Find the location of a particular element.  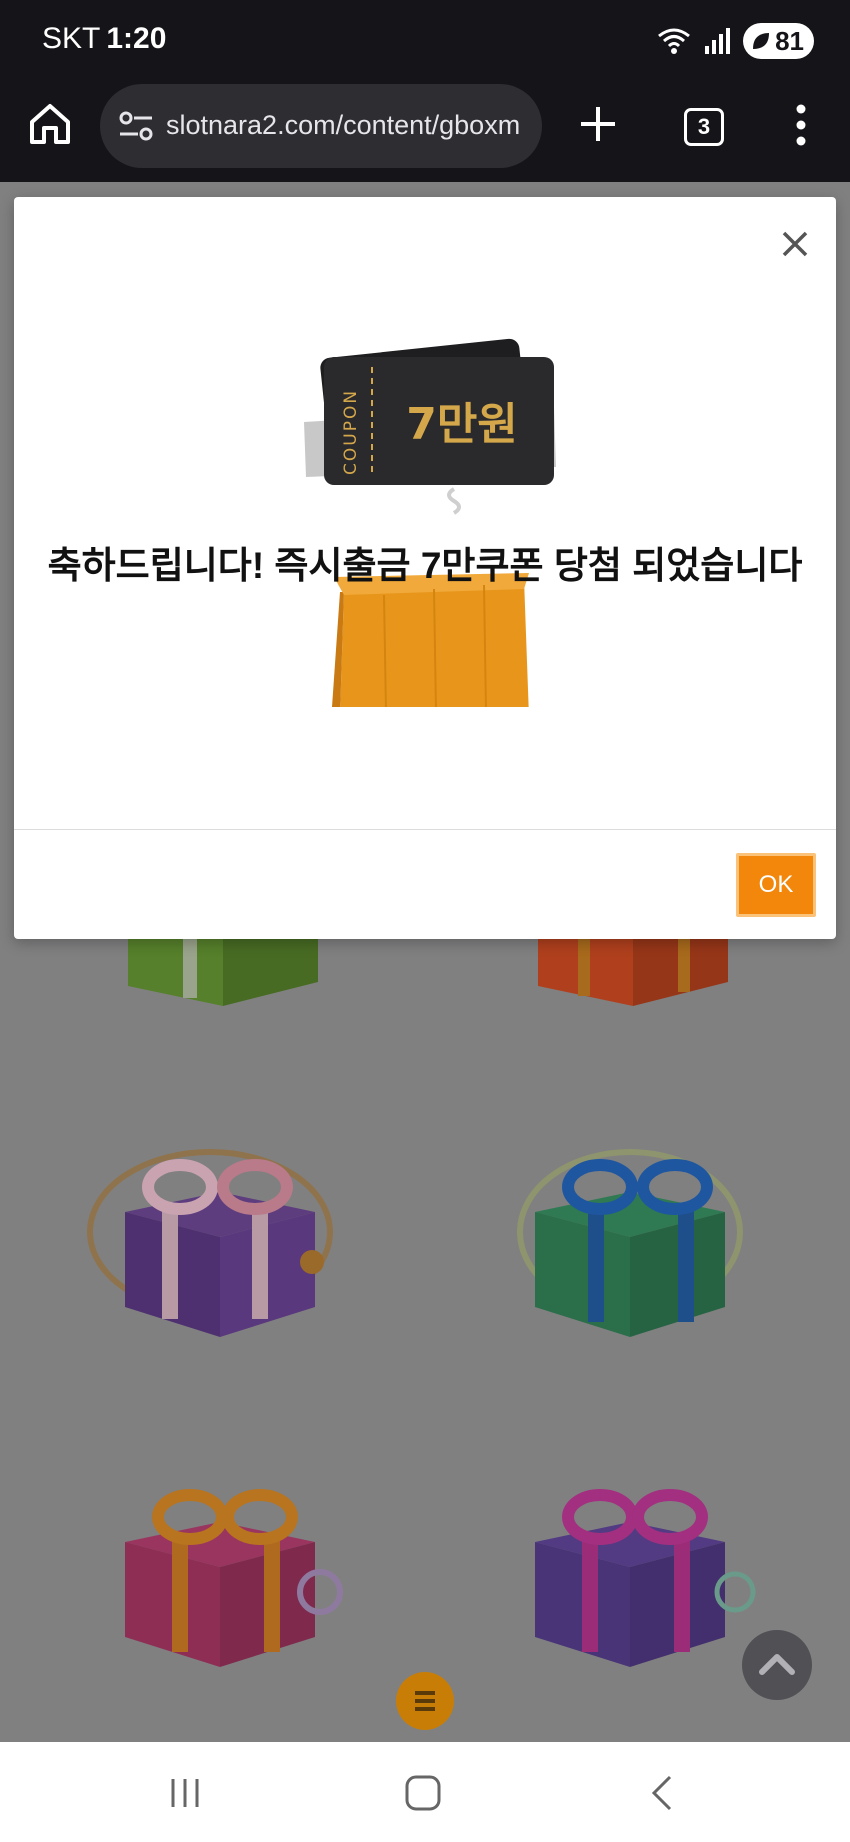

home-icon is located at coordinates (50, 124).